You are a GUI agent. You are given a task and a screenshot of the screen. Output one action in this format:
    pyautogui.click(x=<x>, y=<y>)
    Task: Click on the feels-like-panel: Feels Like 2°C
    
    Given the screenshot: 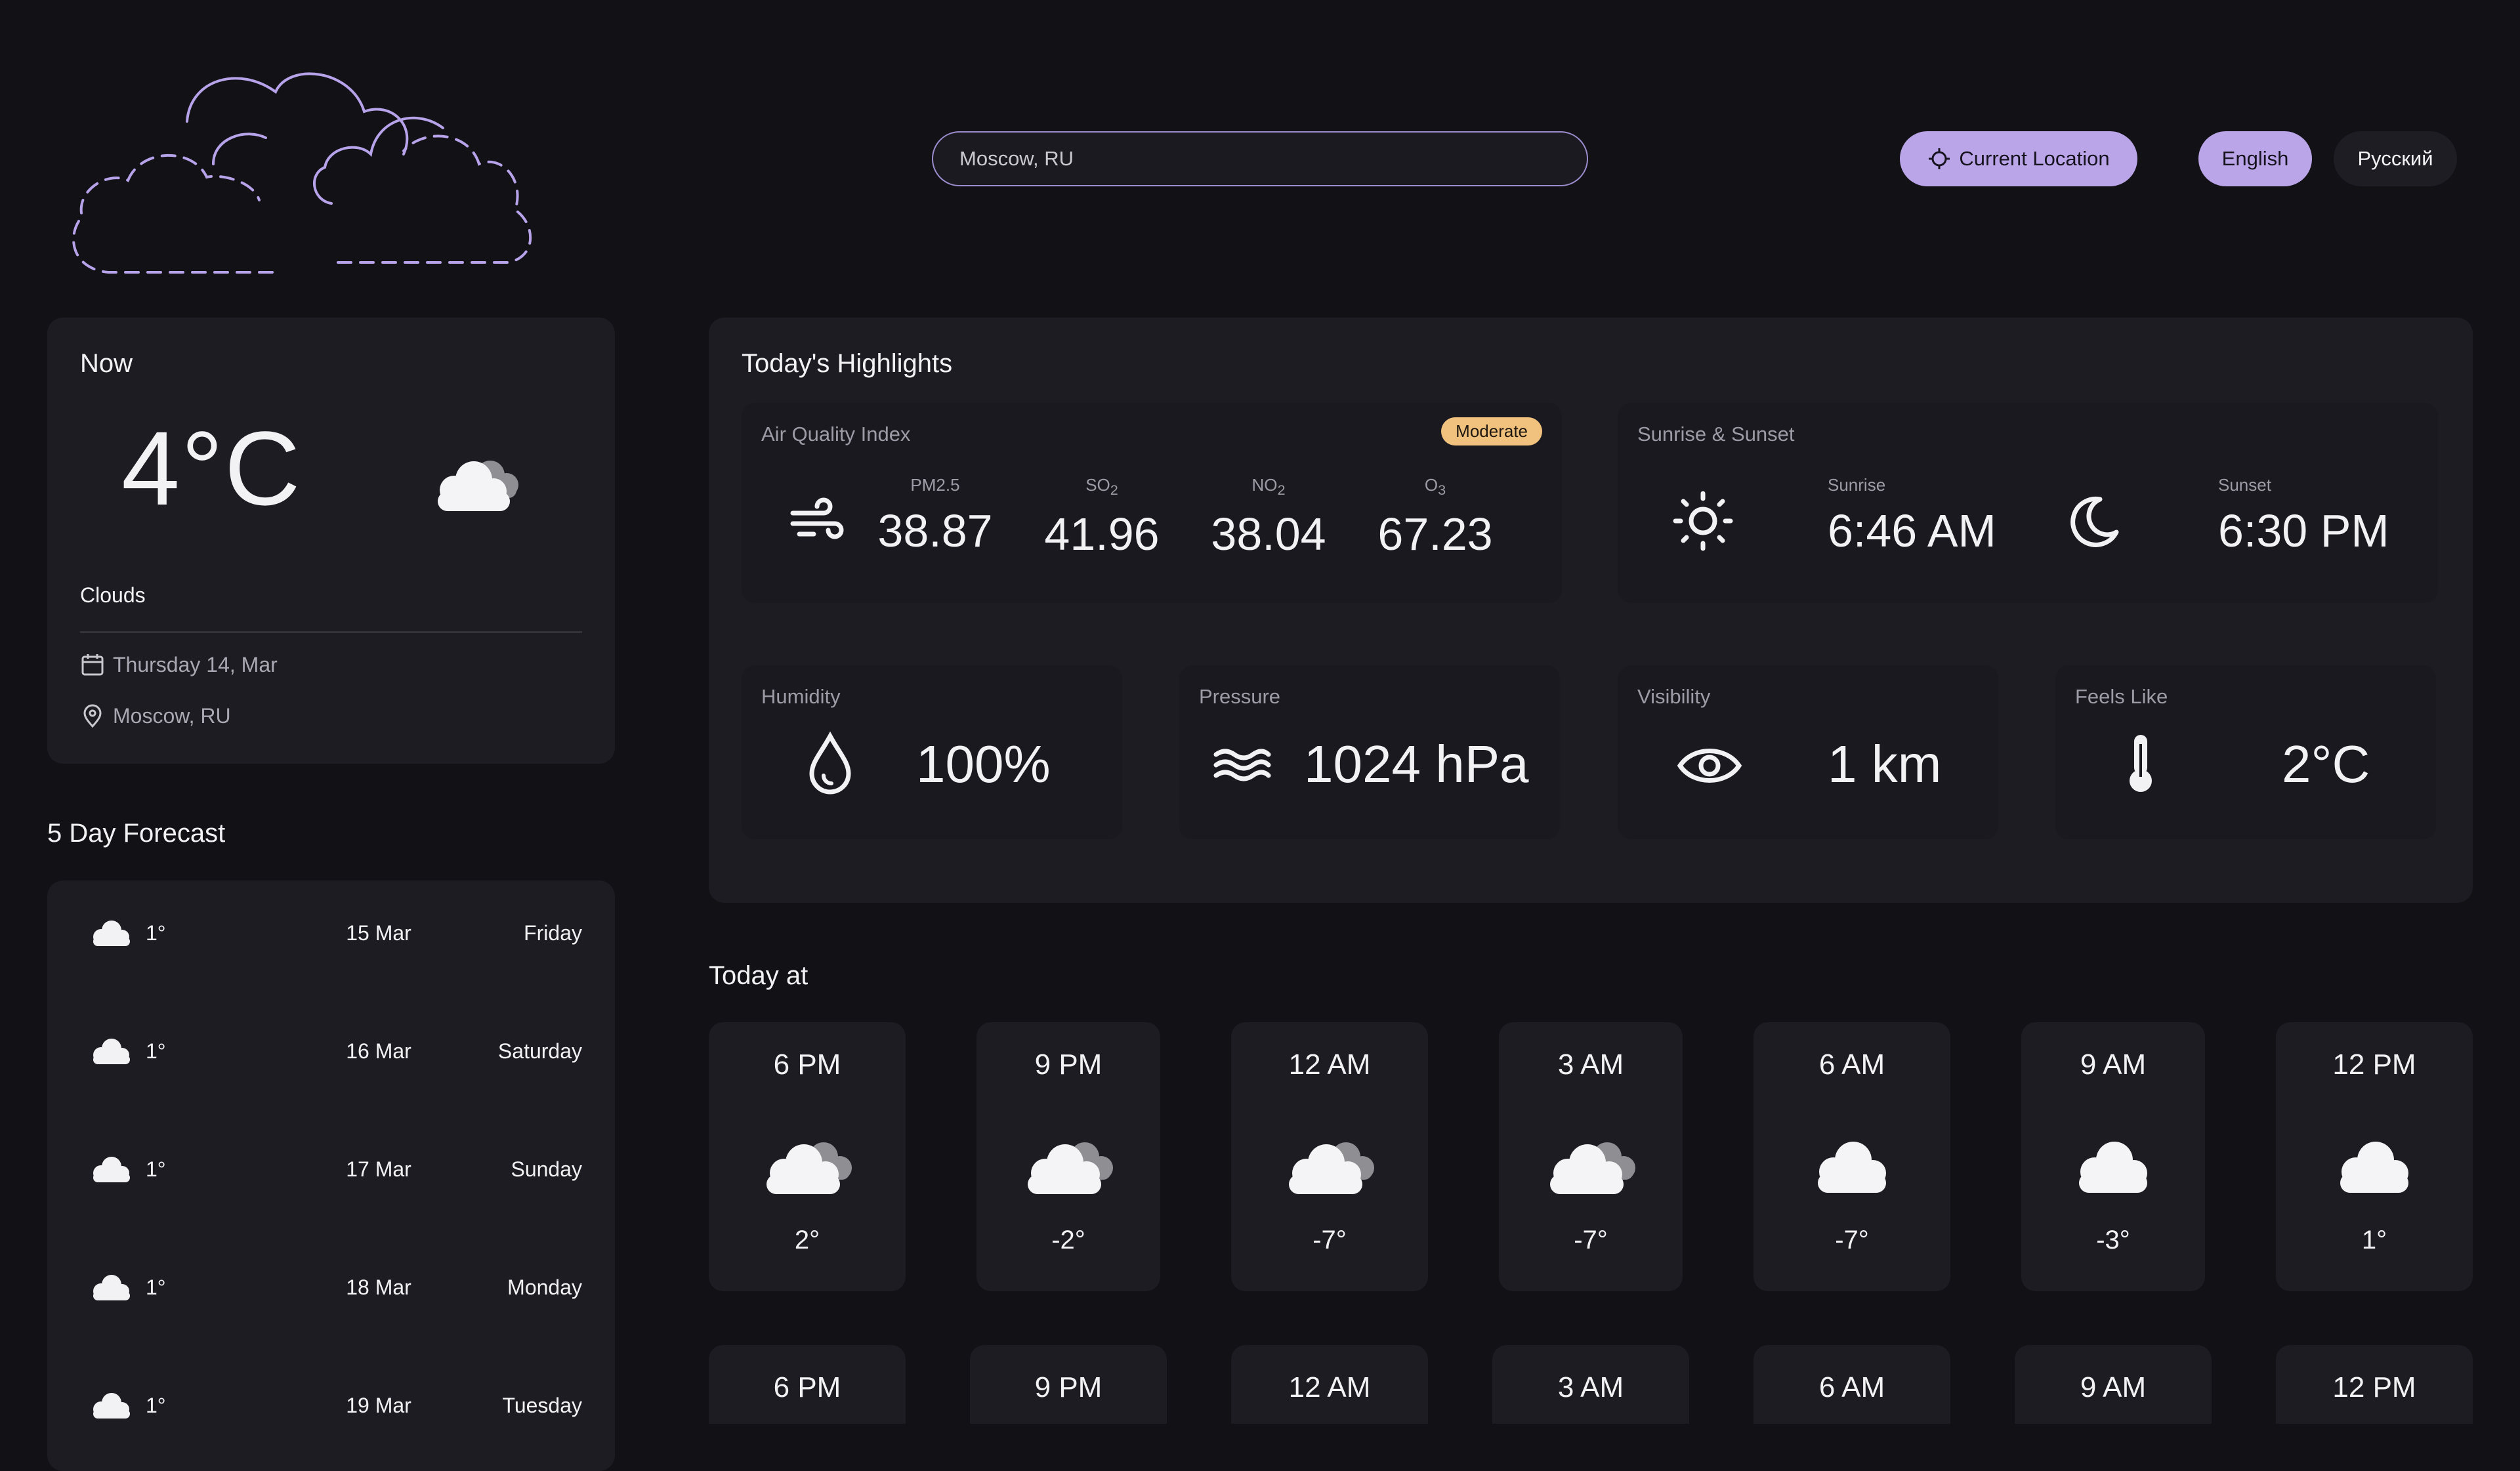 What is the action you would take?
    pyautogui.click(x=2245, y=752)
    